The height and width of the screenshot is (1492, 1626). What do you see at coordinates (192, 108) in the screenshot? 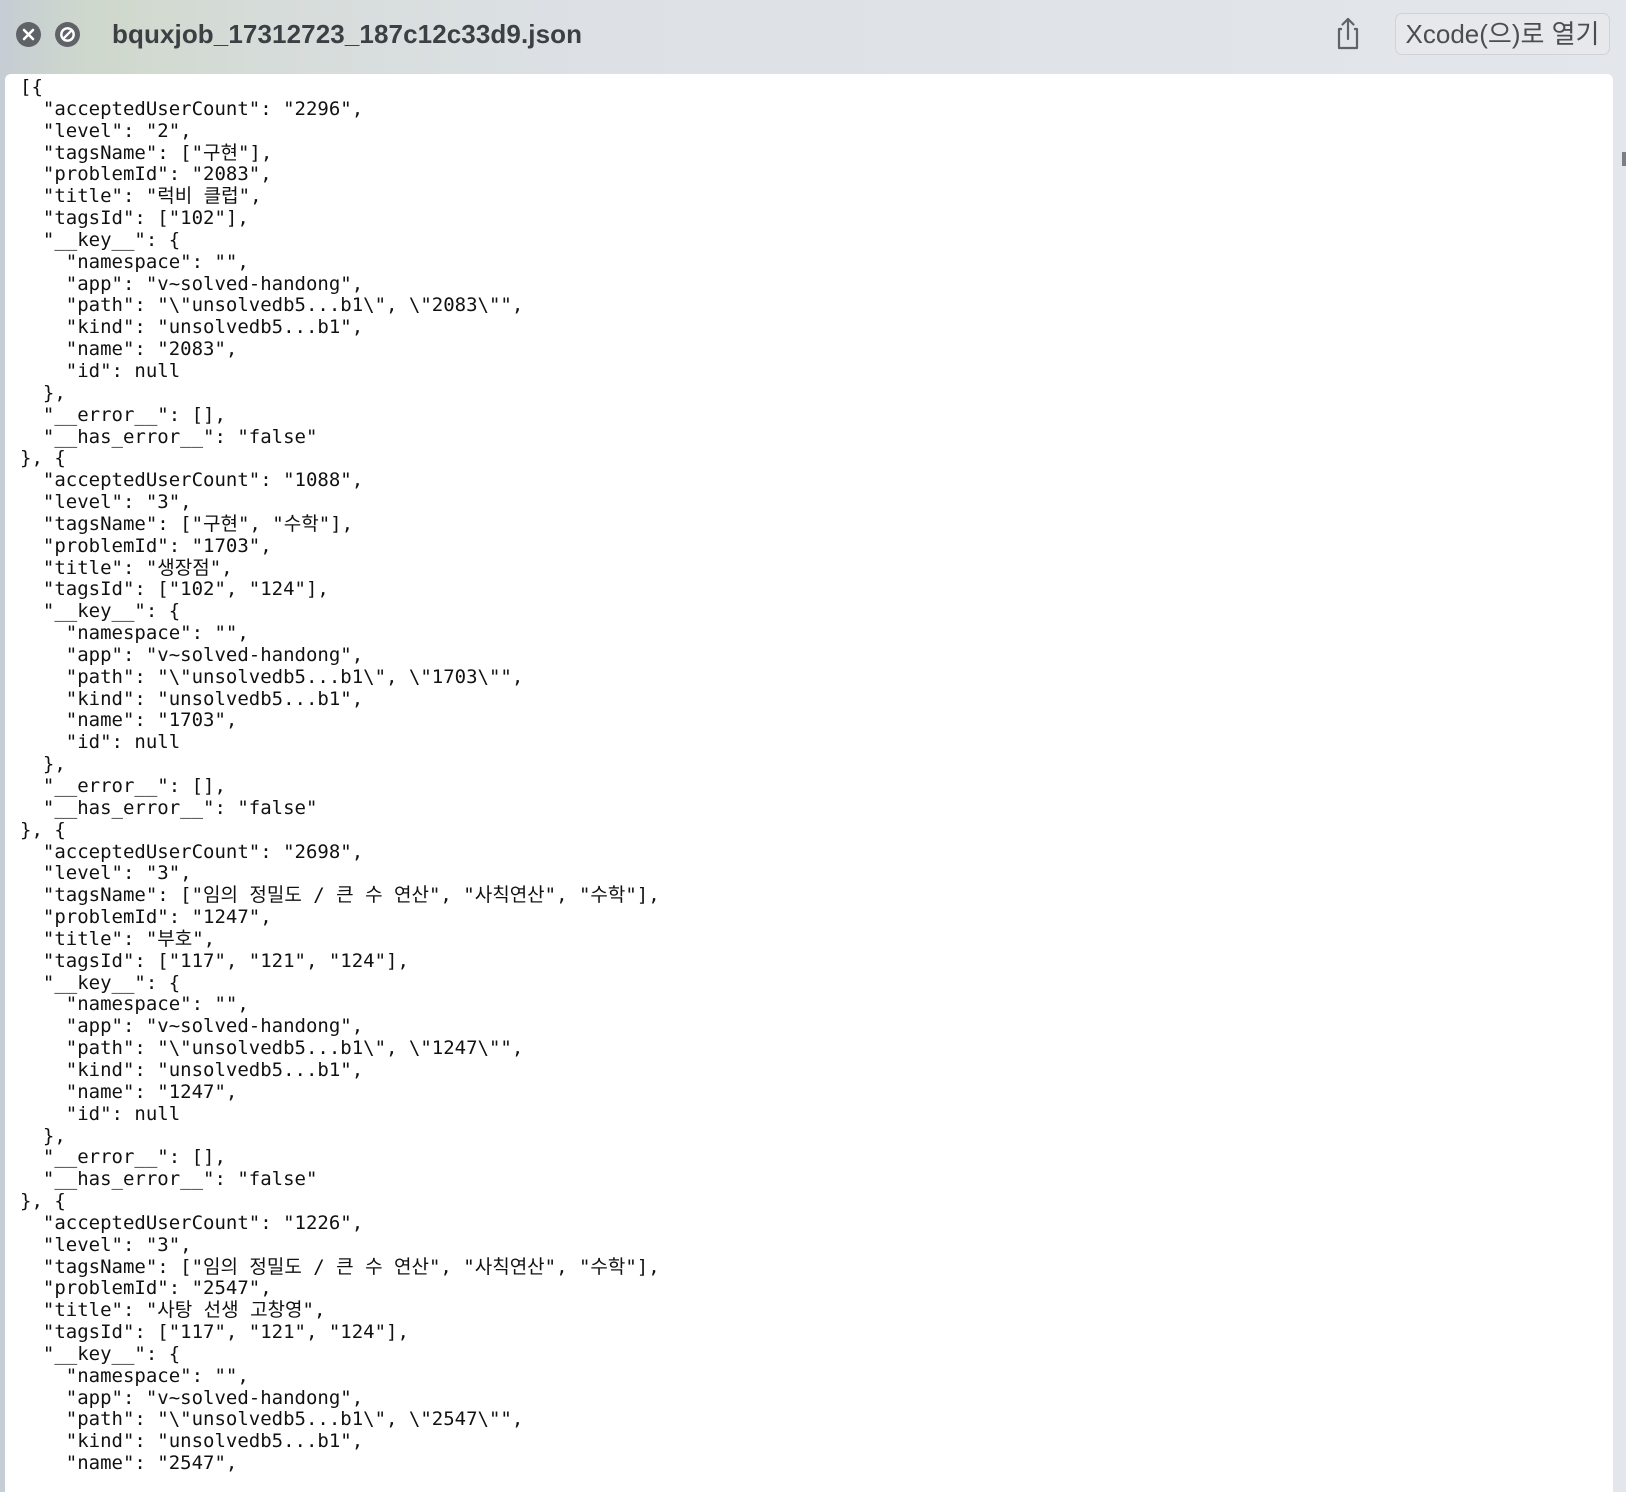
I see `code-line: "acceptedUserCount": "2296",` at bounding box center [192, 108].